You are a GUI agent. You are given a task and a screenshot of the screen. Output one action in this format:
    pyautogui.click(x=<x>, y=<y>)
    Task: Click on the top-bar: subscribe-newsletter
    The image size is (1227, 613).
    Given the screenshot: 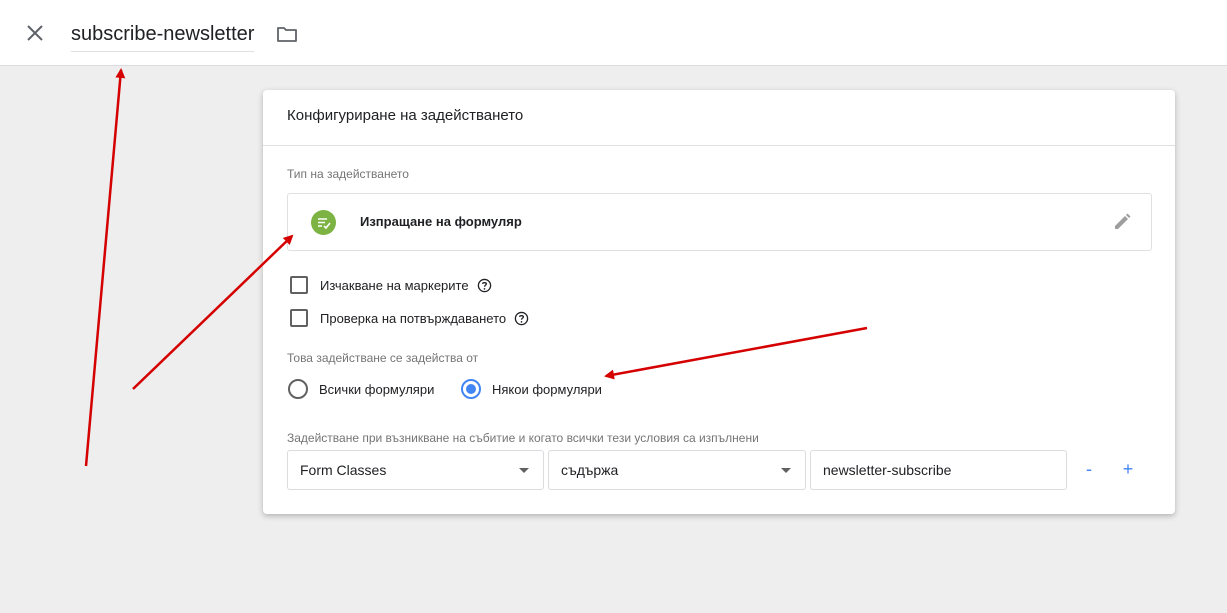 What is the action you would take?
    pyautogui.click(x=613, y=33)
    